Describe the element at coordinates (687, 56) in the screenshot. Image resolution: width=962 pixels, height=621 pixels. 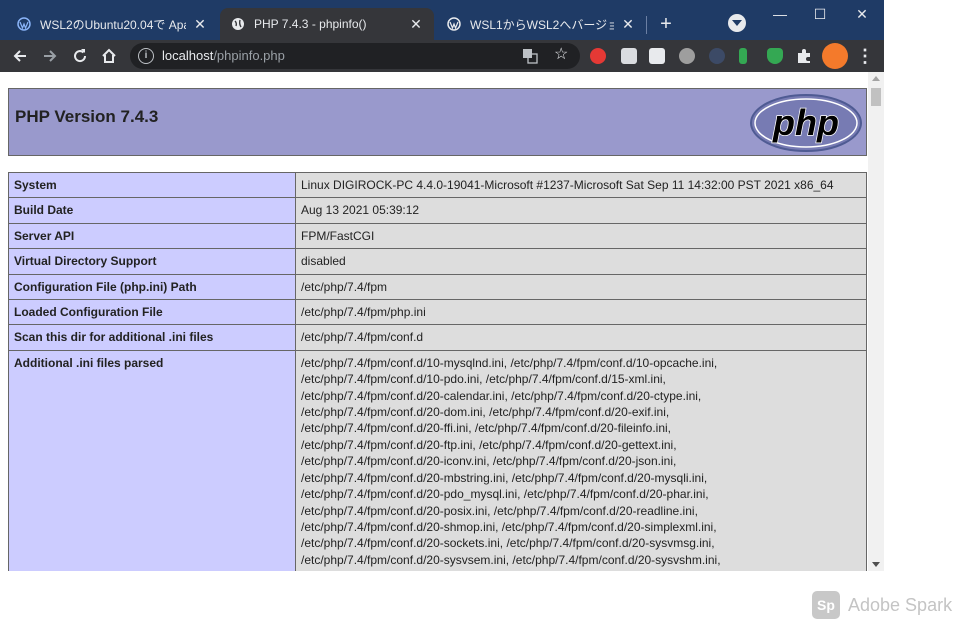
I see `spy-extension-icon` at that location.